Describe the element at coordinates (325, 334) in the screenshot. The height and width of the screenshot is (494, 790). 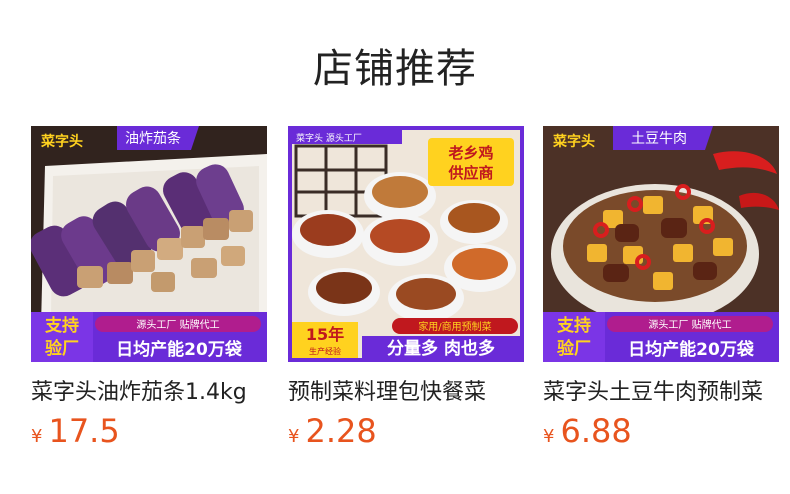
I see `image-years: 15年` at that location.